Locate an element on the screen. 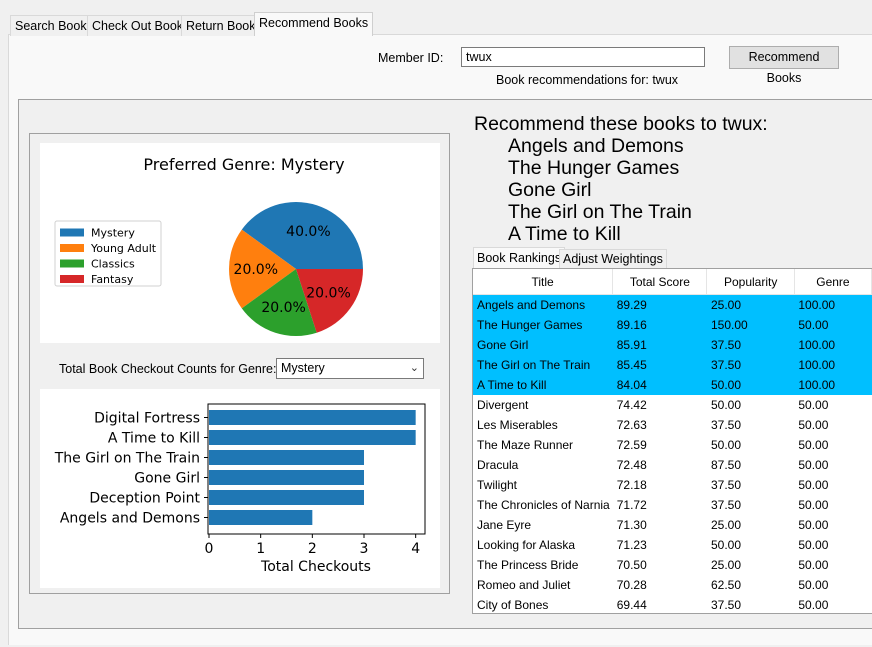 This screenshot has width=872, height=647. bar-category-label: The Girl on The Train is located at coordinates (127, 459).